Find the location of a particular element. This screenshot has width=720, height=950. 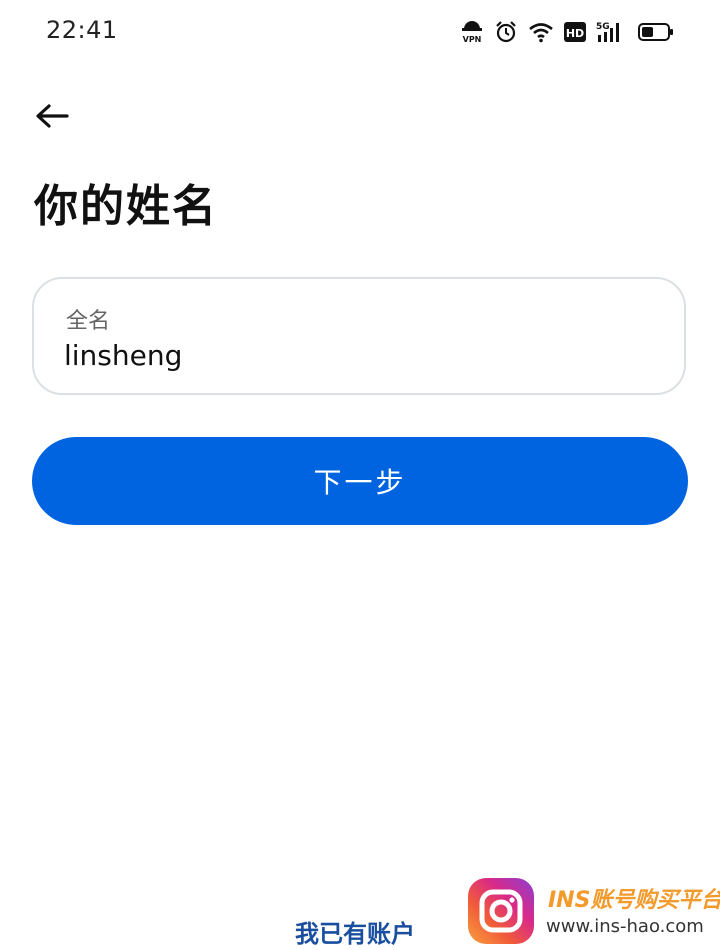

back-button is located at coordinates (52, 116).